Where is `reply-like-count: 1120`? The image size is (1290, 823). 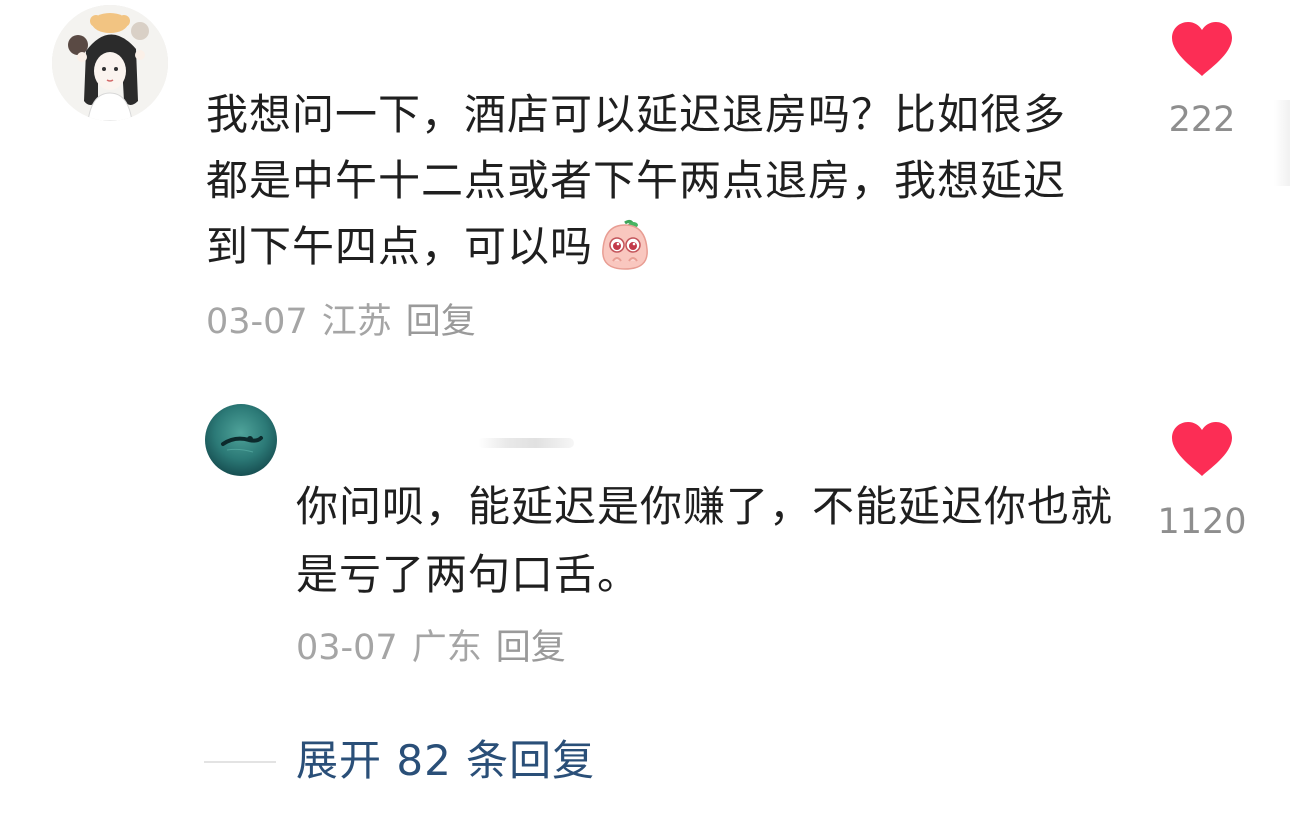
reply-like-count: 1120 is located at coordinates (1202, 522).